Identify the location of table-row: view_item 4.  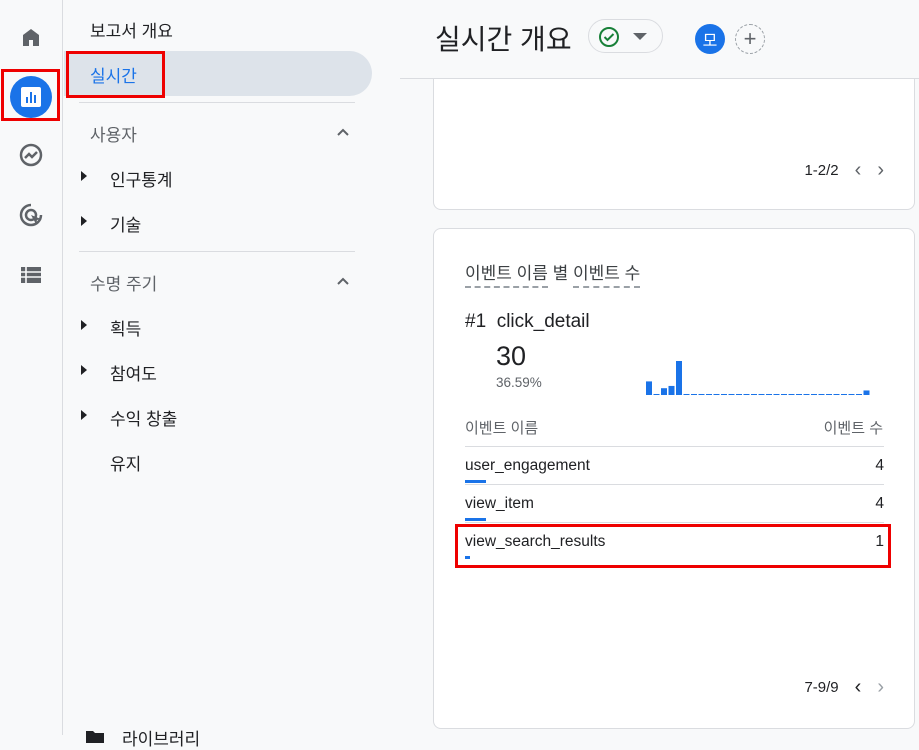
(674, 503).